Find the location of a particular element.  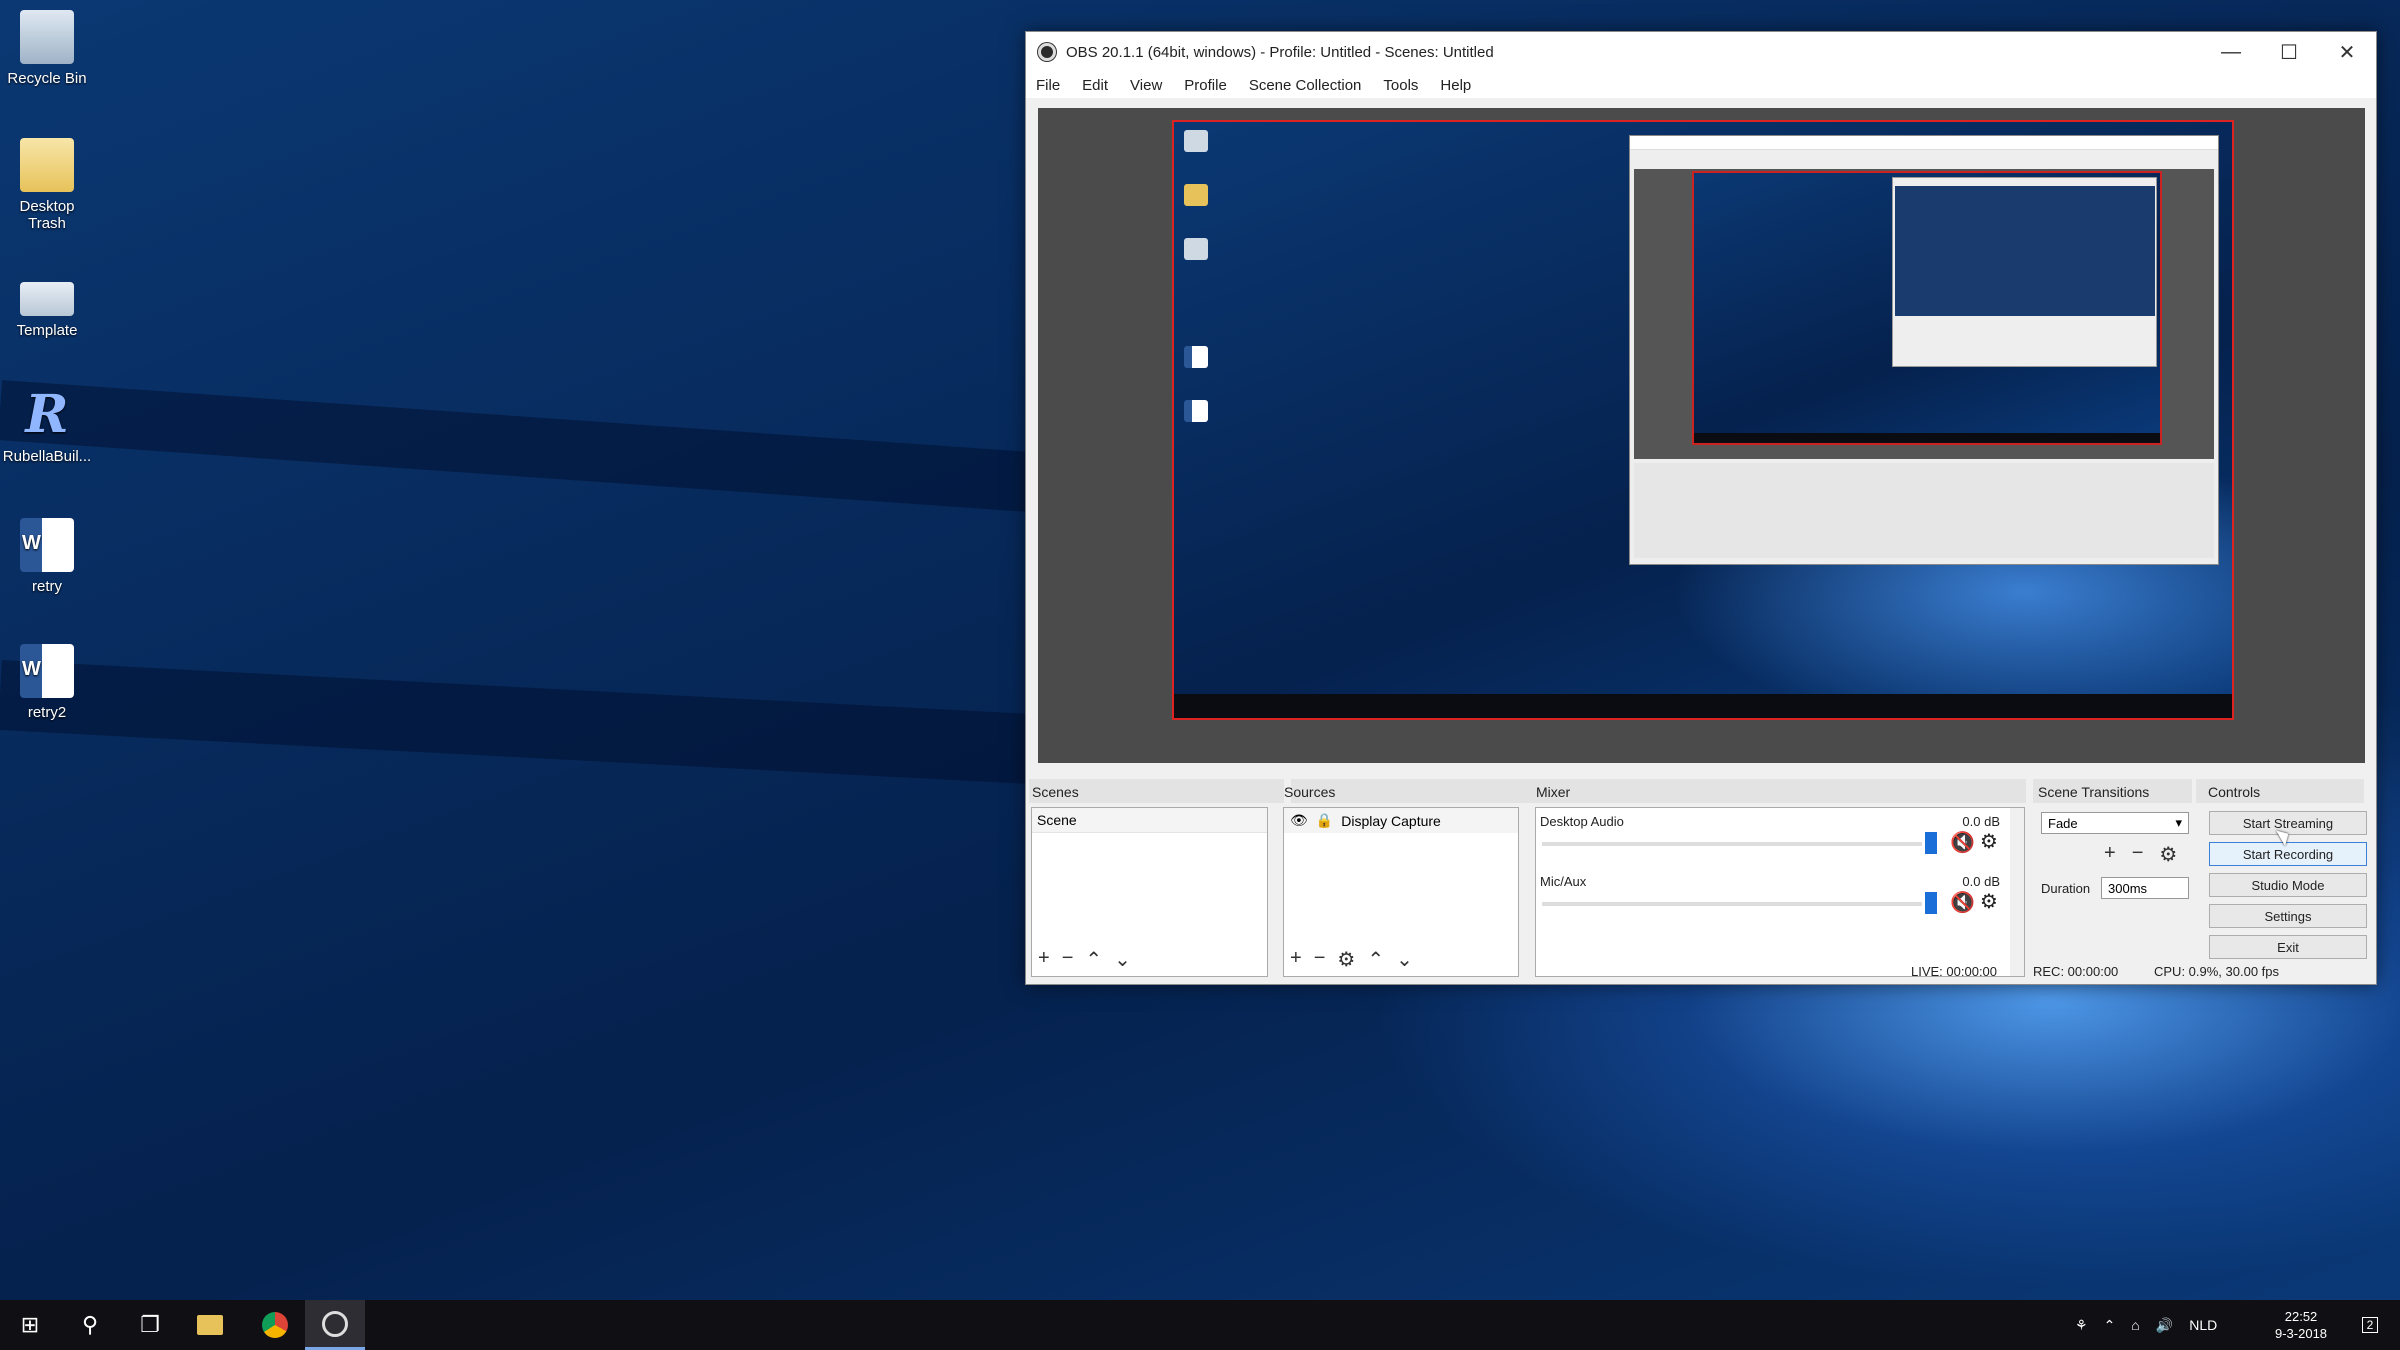

menu-file: File is located at coordinates (1048, 85).